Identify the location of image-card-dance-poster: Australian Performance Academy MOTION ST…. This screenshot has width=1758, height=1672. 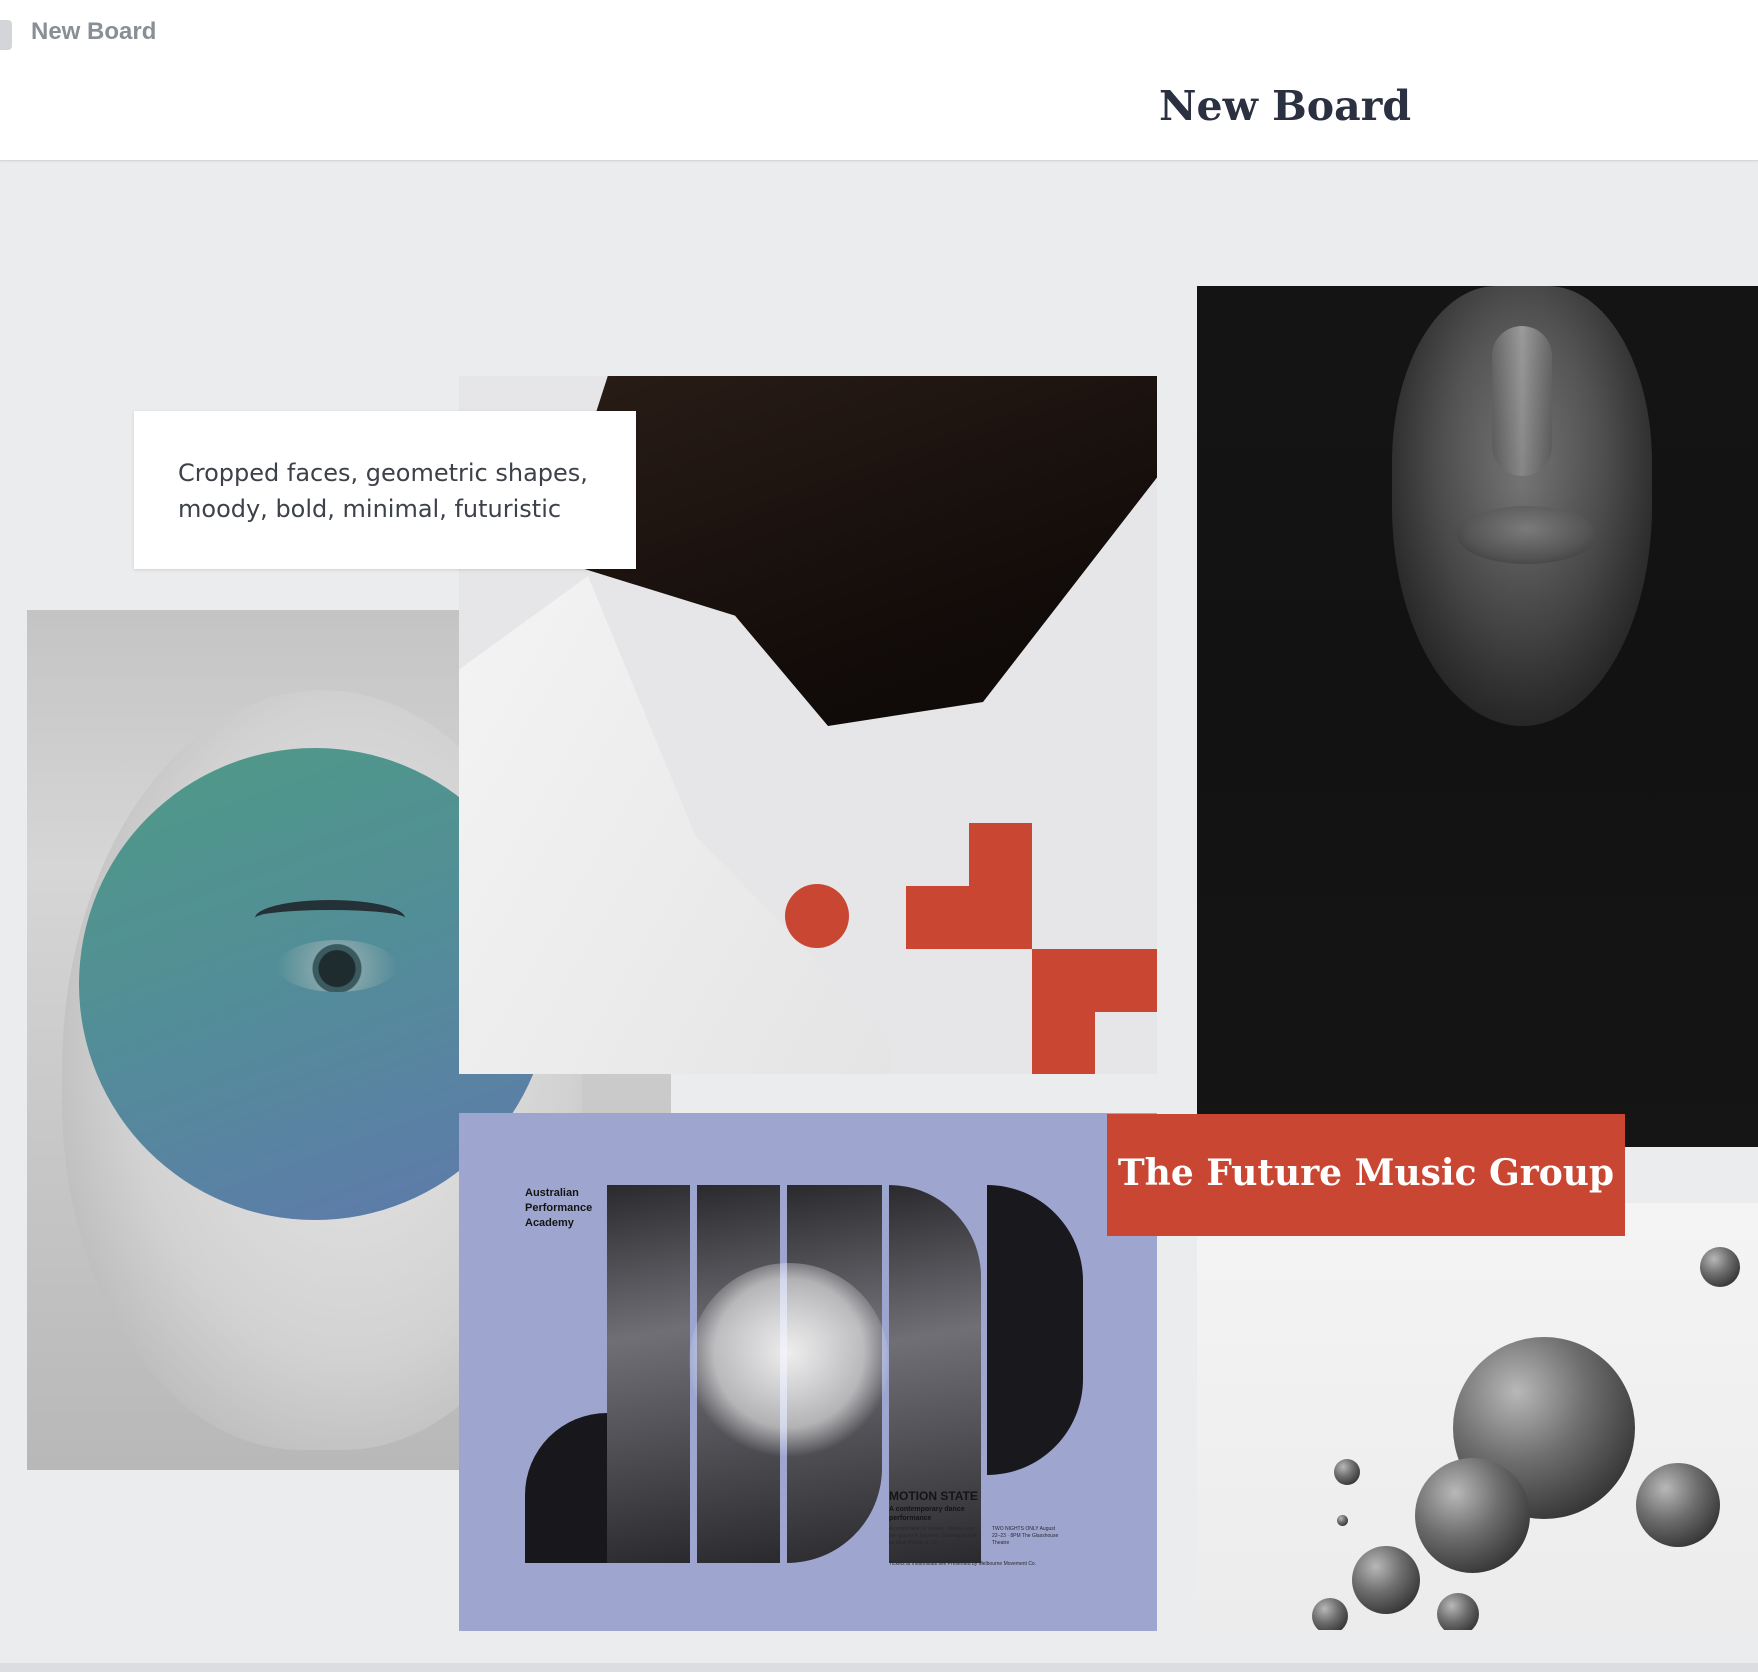
(808, 1372).